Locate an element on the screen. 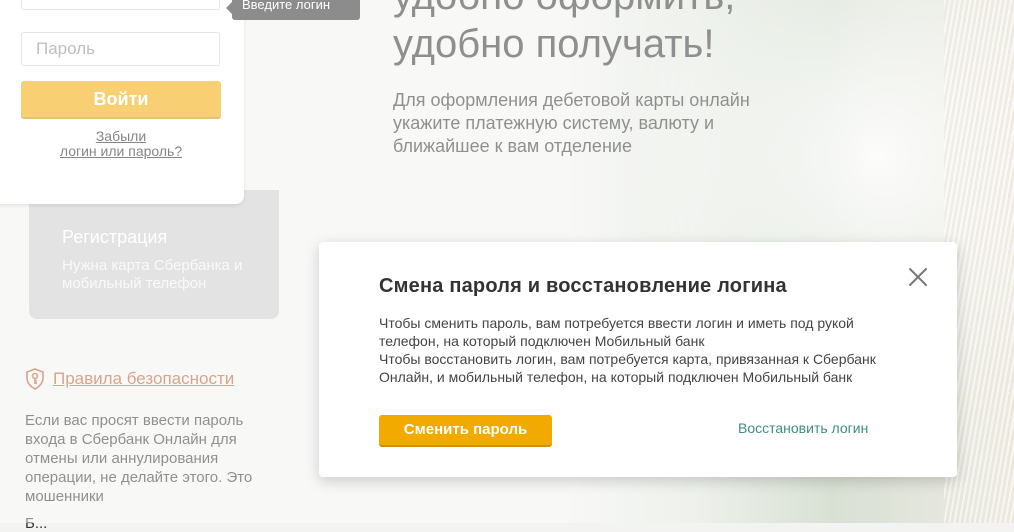 The width and height of the screenshot is (1014, 532). restore-login-link: Восстановить логин is located at coordinates (803, 428).